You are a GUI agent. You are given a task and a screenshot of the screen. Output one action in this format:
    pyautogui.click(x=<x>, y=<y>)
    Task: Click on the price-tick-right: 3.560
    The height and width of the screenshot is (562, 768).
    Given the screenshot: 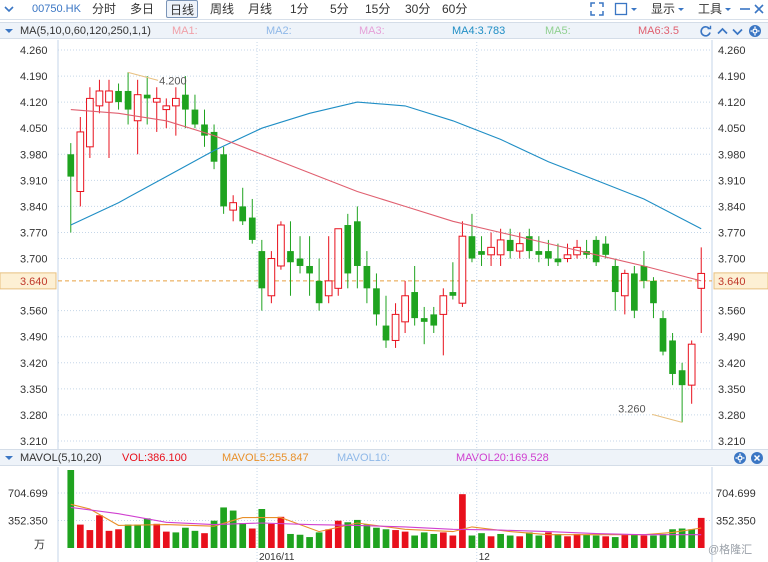 What is the action you would take?
    pyautogui.click(x=732, y=312)
    